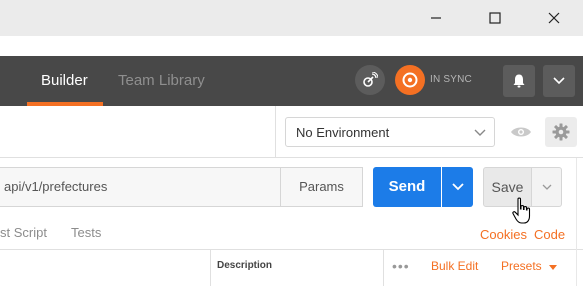 Image resolution: width=583 pixels, height=286 pixels. What do you see at coordinates (554, 18) in the screenshot?
I see `close-icon` at bounding box center [554, 18].